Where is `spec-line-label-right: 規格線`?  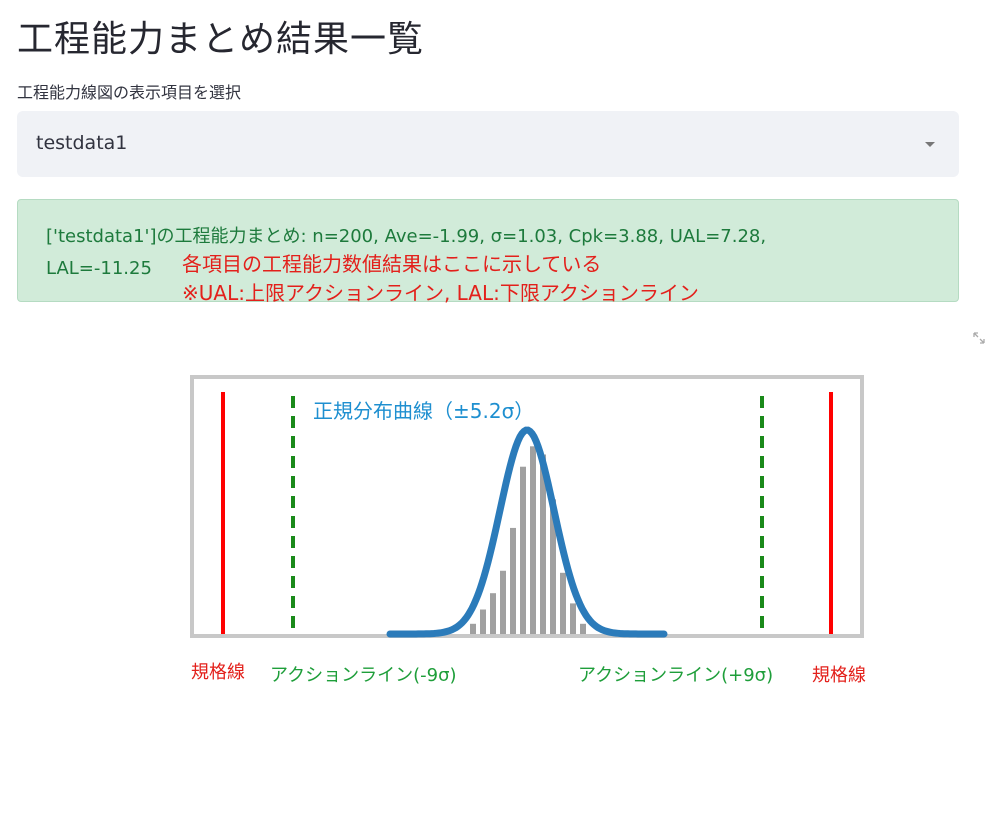 spec-line-label-right: 規格線 is located at coordinates (839, 675).